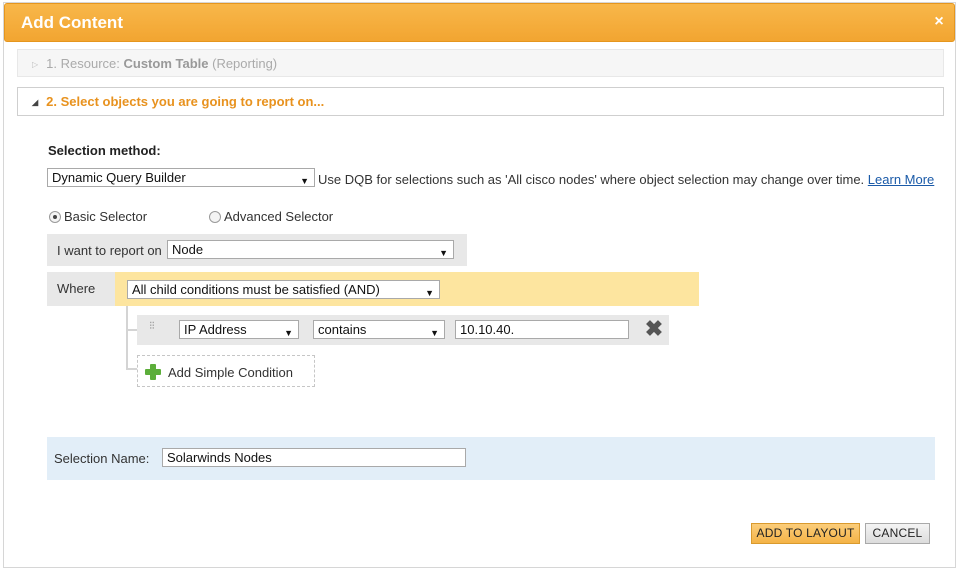 This screenshot has height=569, width=958. What do you see at coordinates (153, 372) in the screenshot?
I see `plus-icon` at bounding box center [153, 372].